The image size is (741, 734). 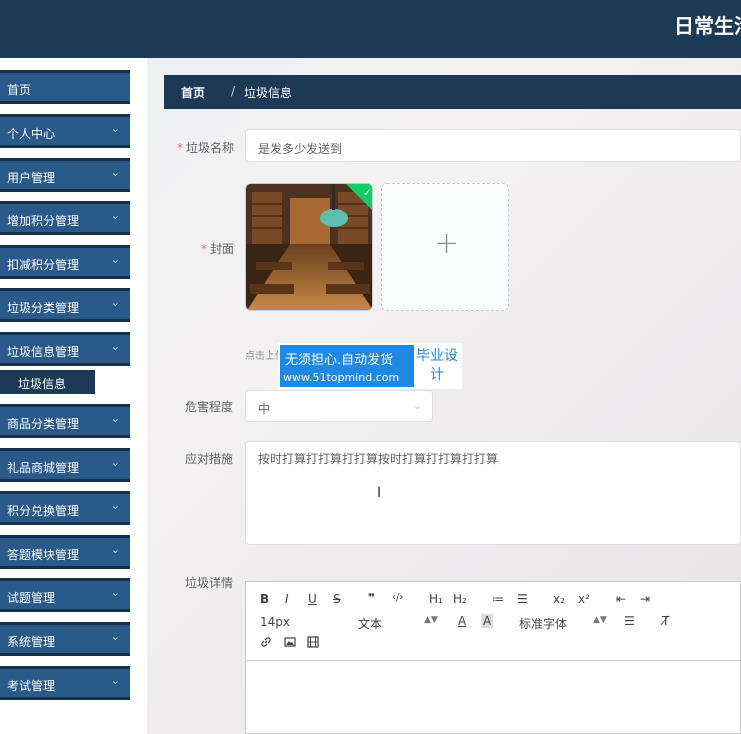 I want to click on text-cursor-icon: I, so click(x=379, y=493).